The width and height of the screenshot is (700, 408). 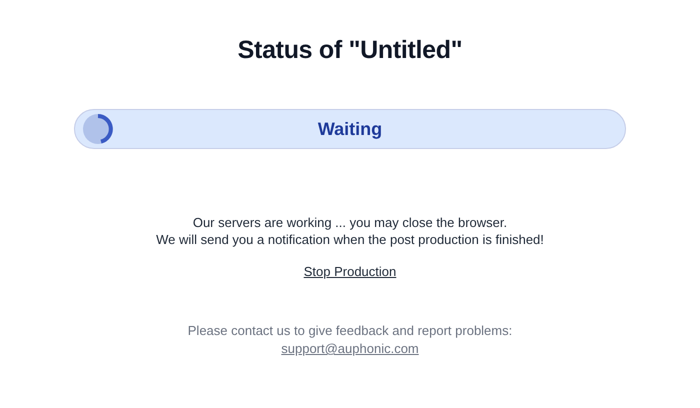 What do you see at coordinates (350, 348) in the screenshot?
I see `support-email-link: support@auphonic.com` at bounding box center [350, 348].